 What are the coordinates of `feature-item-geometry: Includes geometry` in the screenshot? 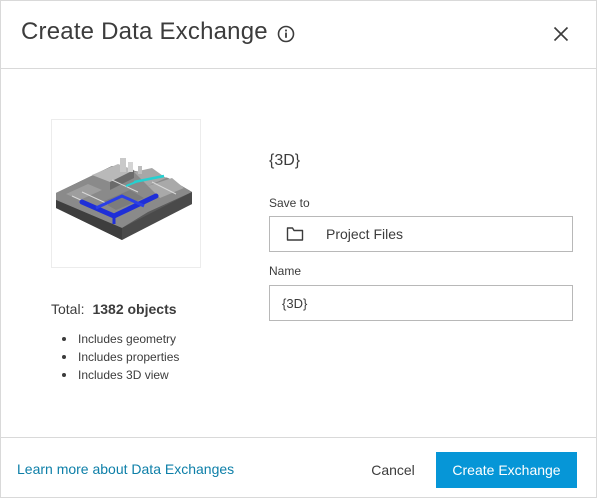 It's located at (120, 339).